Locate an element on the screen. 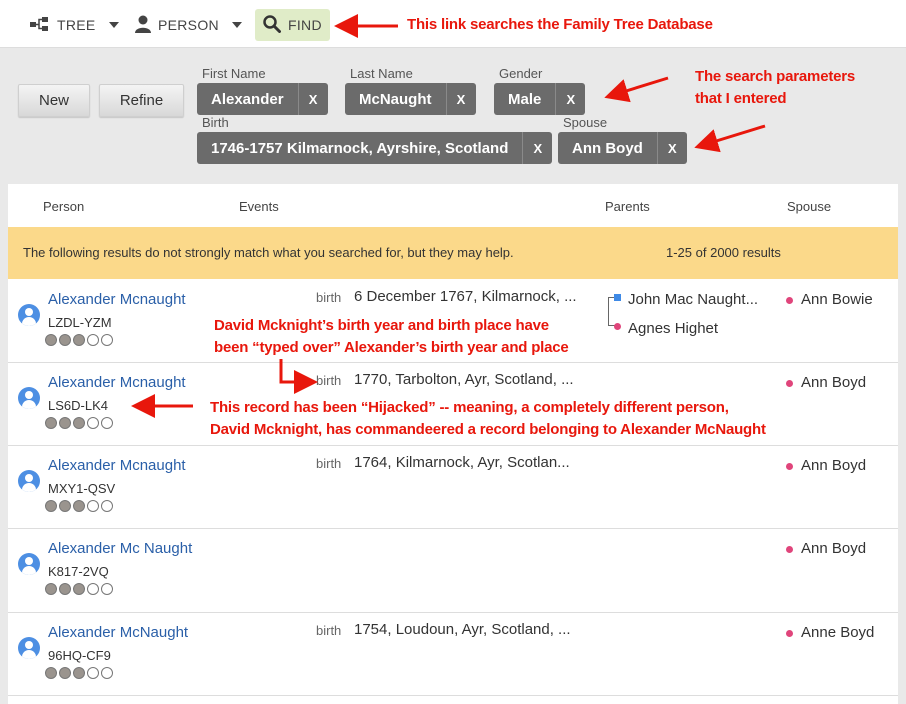  col-header-events: Events is located at coordinates (259, 206).